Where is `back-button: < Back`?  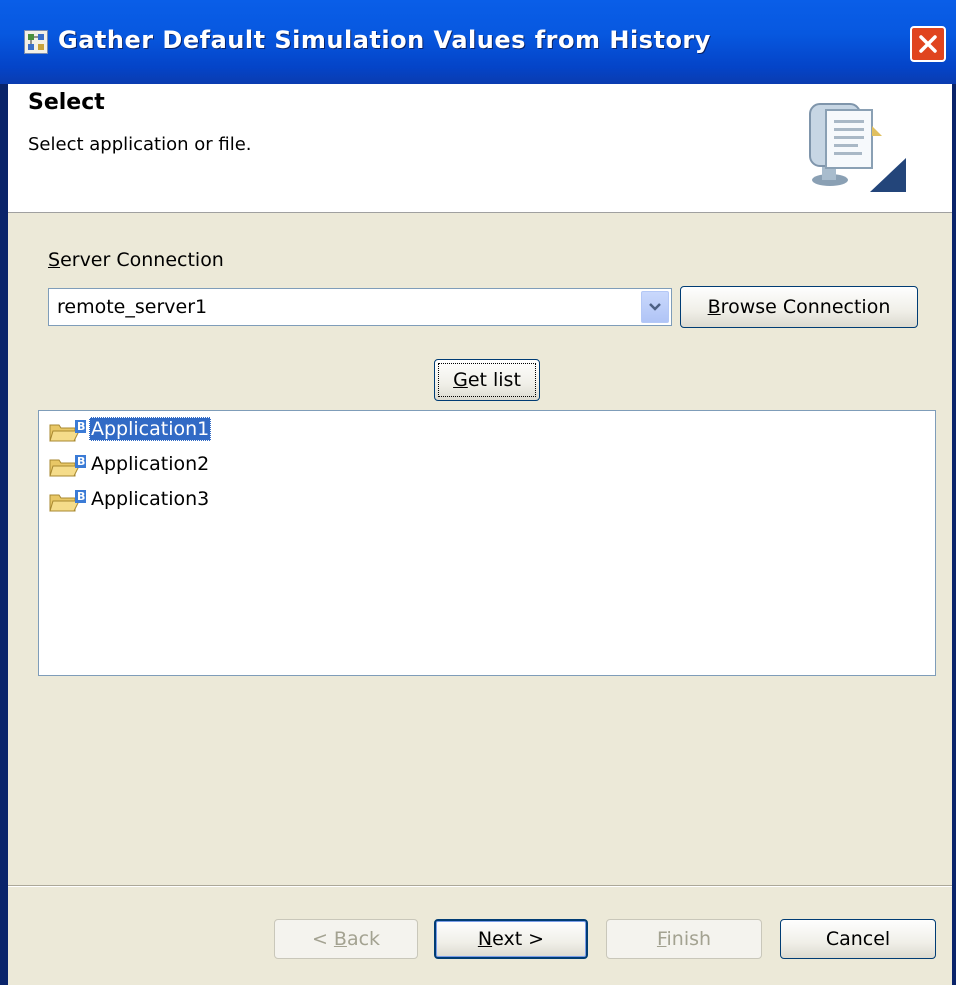
back-button: < Back is located at coordinates (346, 939).